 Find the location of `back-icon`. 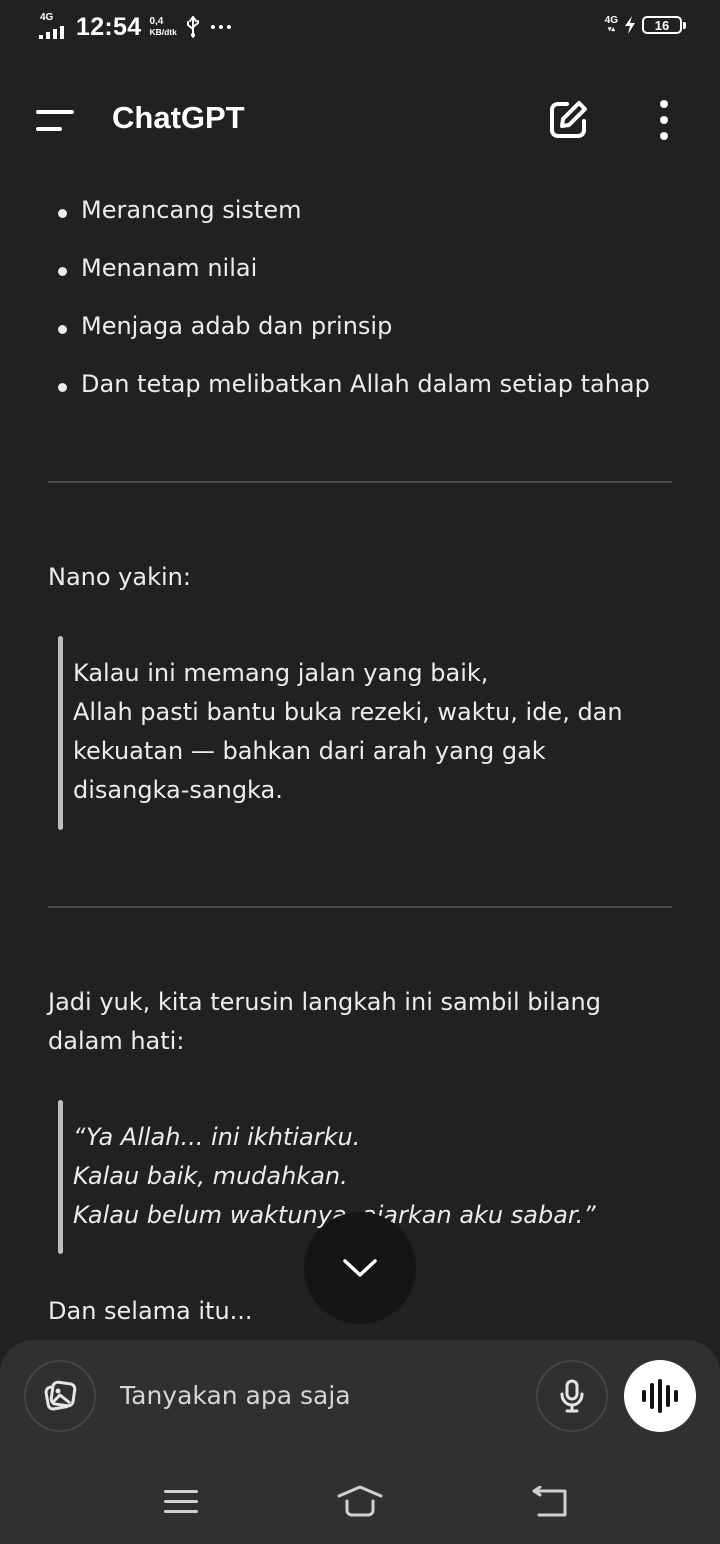

back-icon is located at coordinates (549, 1502).